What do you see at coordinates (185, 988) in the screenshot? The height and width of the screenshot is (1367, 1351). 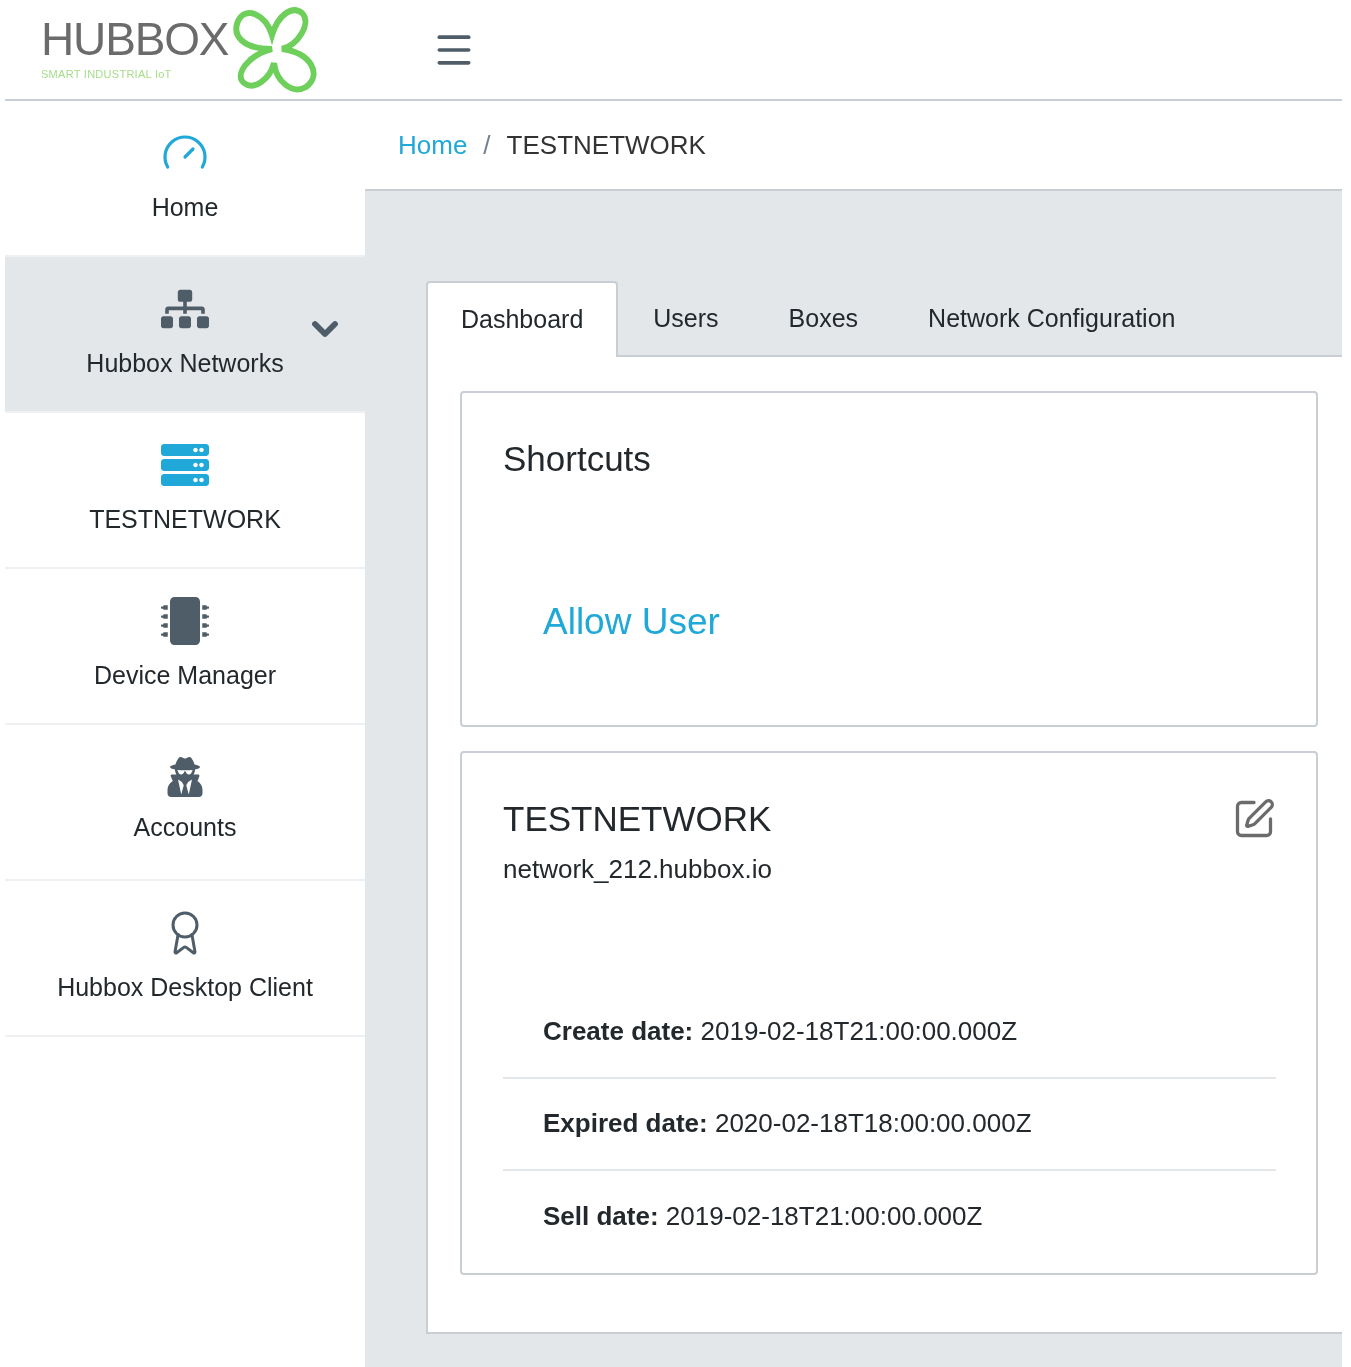 I see `sidebar-label: Hubbox Desktop Client` at bounding box center [185, 988].